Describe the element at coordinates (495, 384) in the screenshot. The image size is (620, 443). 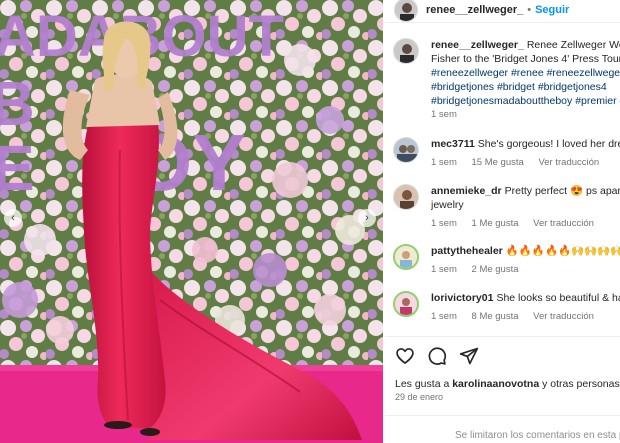
I see `liker-username: karolinaanovotna` at that location.